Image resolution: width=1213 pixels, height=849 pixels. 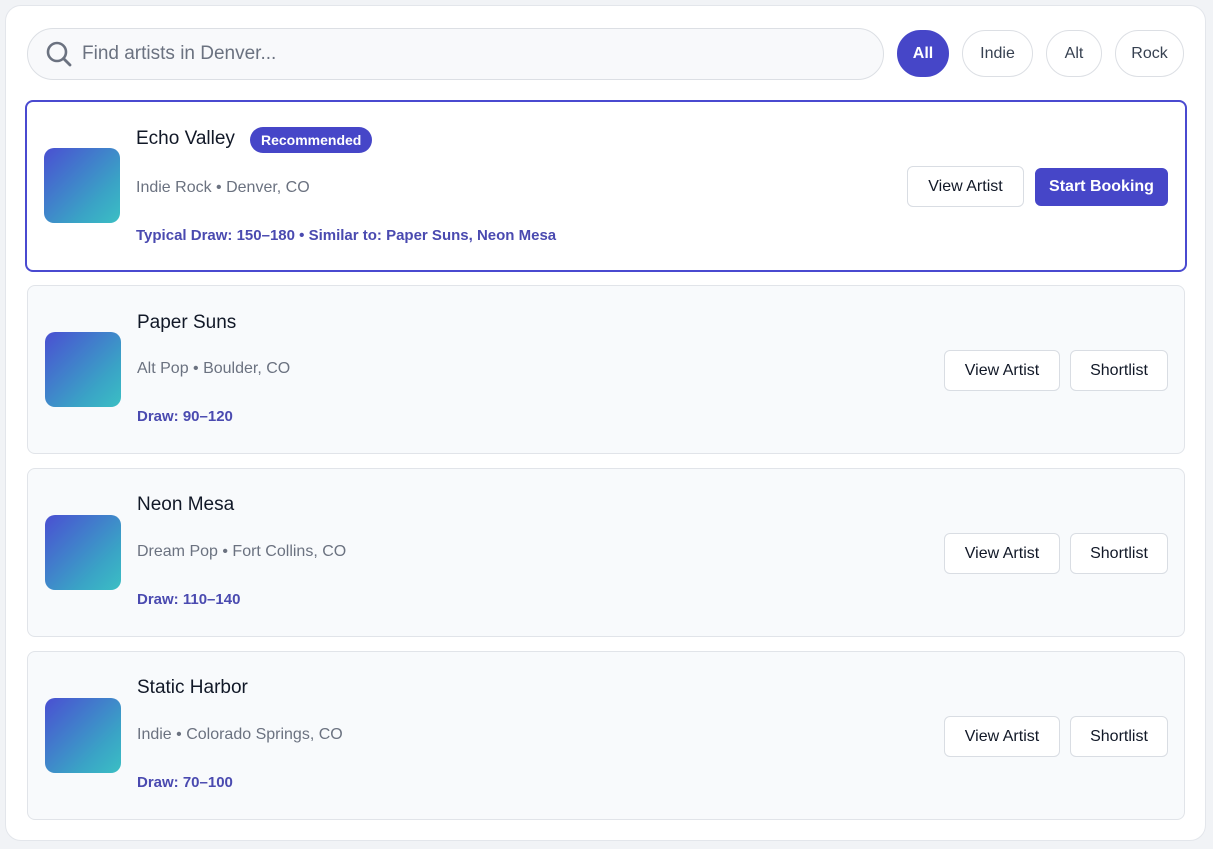 What do you see at coordinates (997, 53) in the screenshot?
I see `filter-chip-indie: Indie` at bounding box center [997, 53].